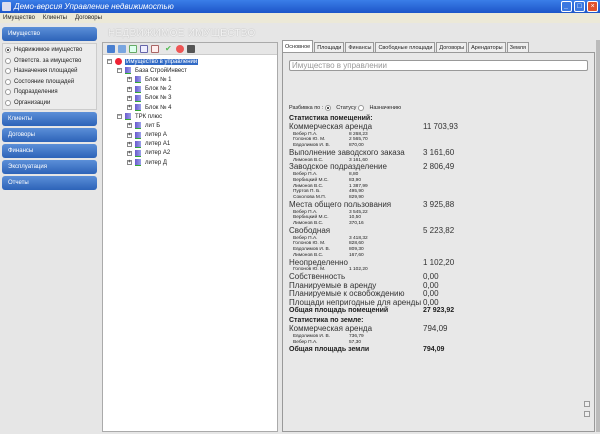 This screenshot has width=600, height=434. What do you see at coordinates (158, 98) in the screenshot?
I see `tree-node-label: Блок № 3` at bounding box center [158, 98].